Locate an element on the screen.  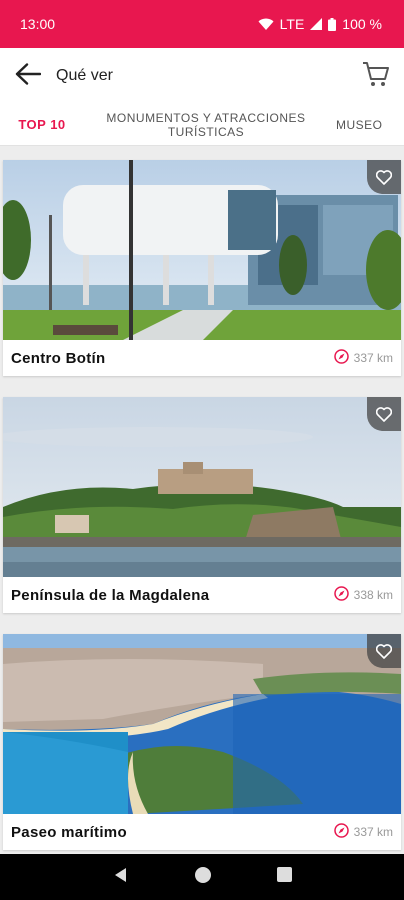
cart-icon is located at coordinates (376, 76).